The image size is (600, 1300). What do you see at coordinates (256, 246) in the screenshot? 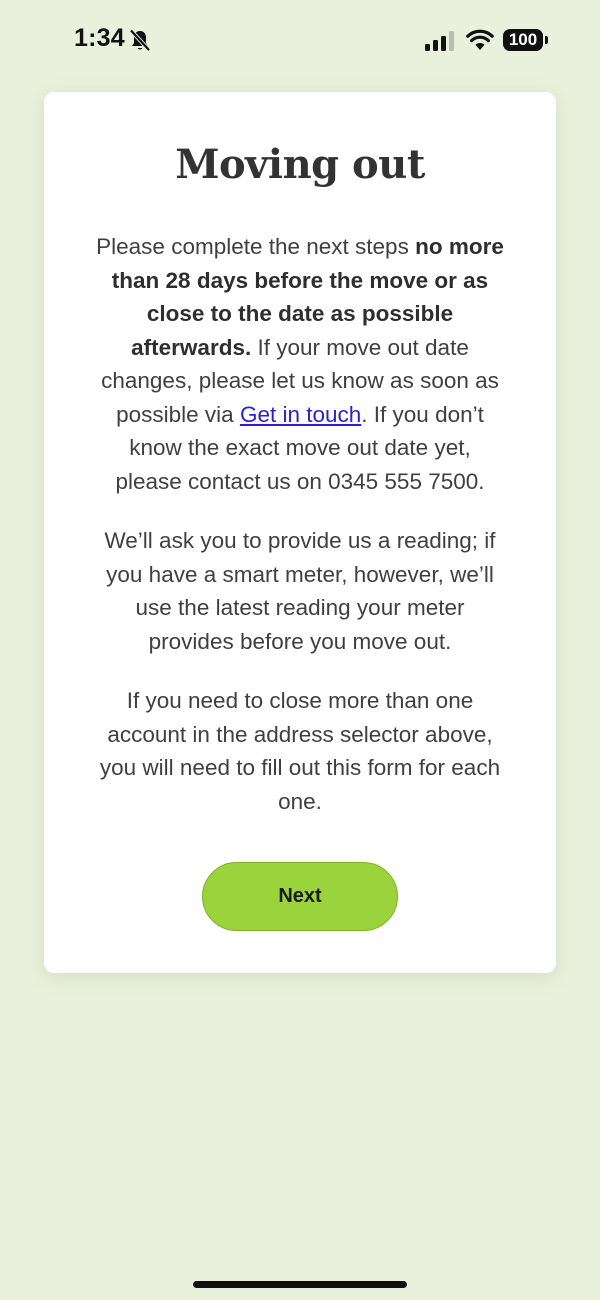
I see `paragraph1-intro: Please complete the next steps` at bounding box center [256, 246].